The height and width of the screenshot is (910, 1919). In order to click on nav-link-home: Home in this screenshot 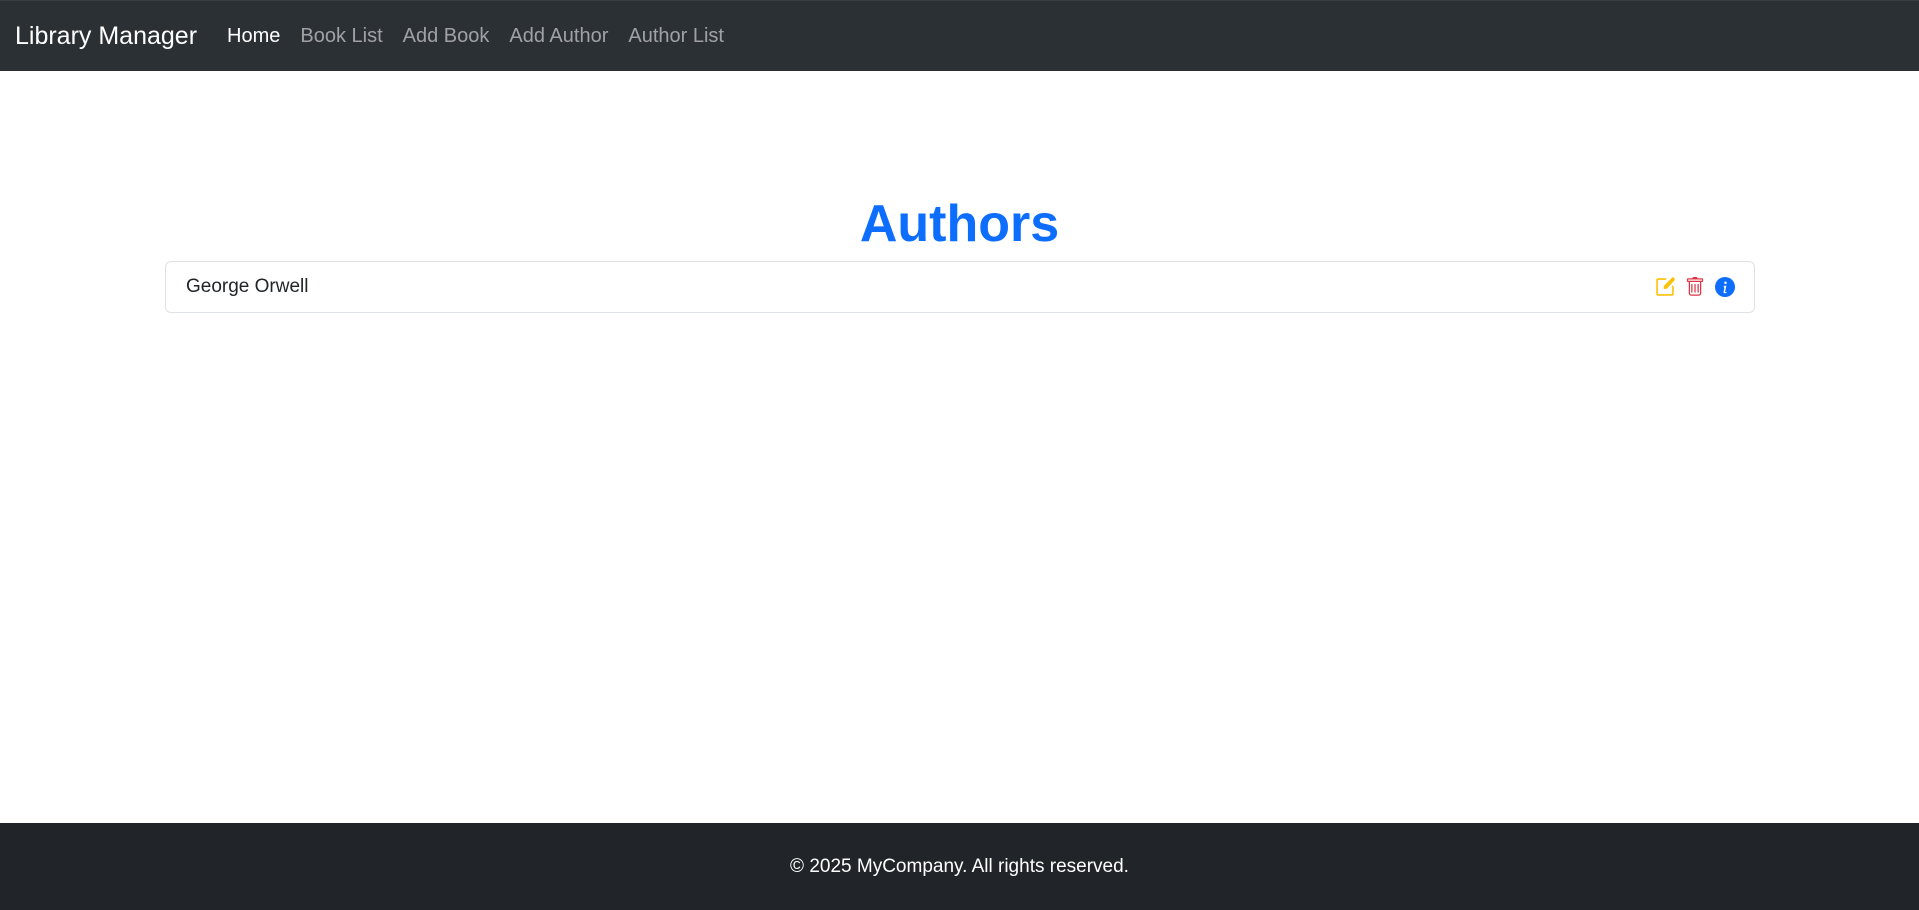, I will do `click(253, 36)`.